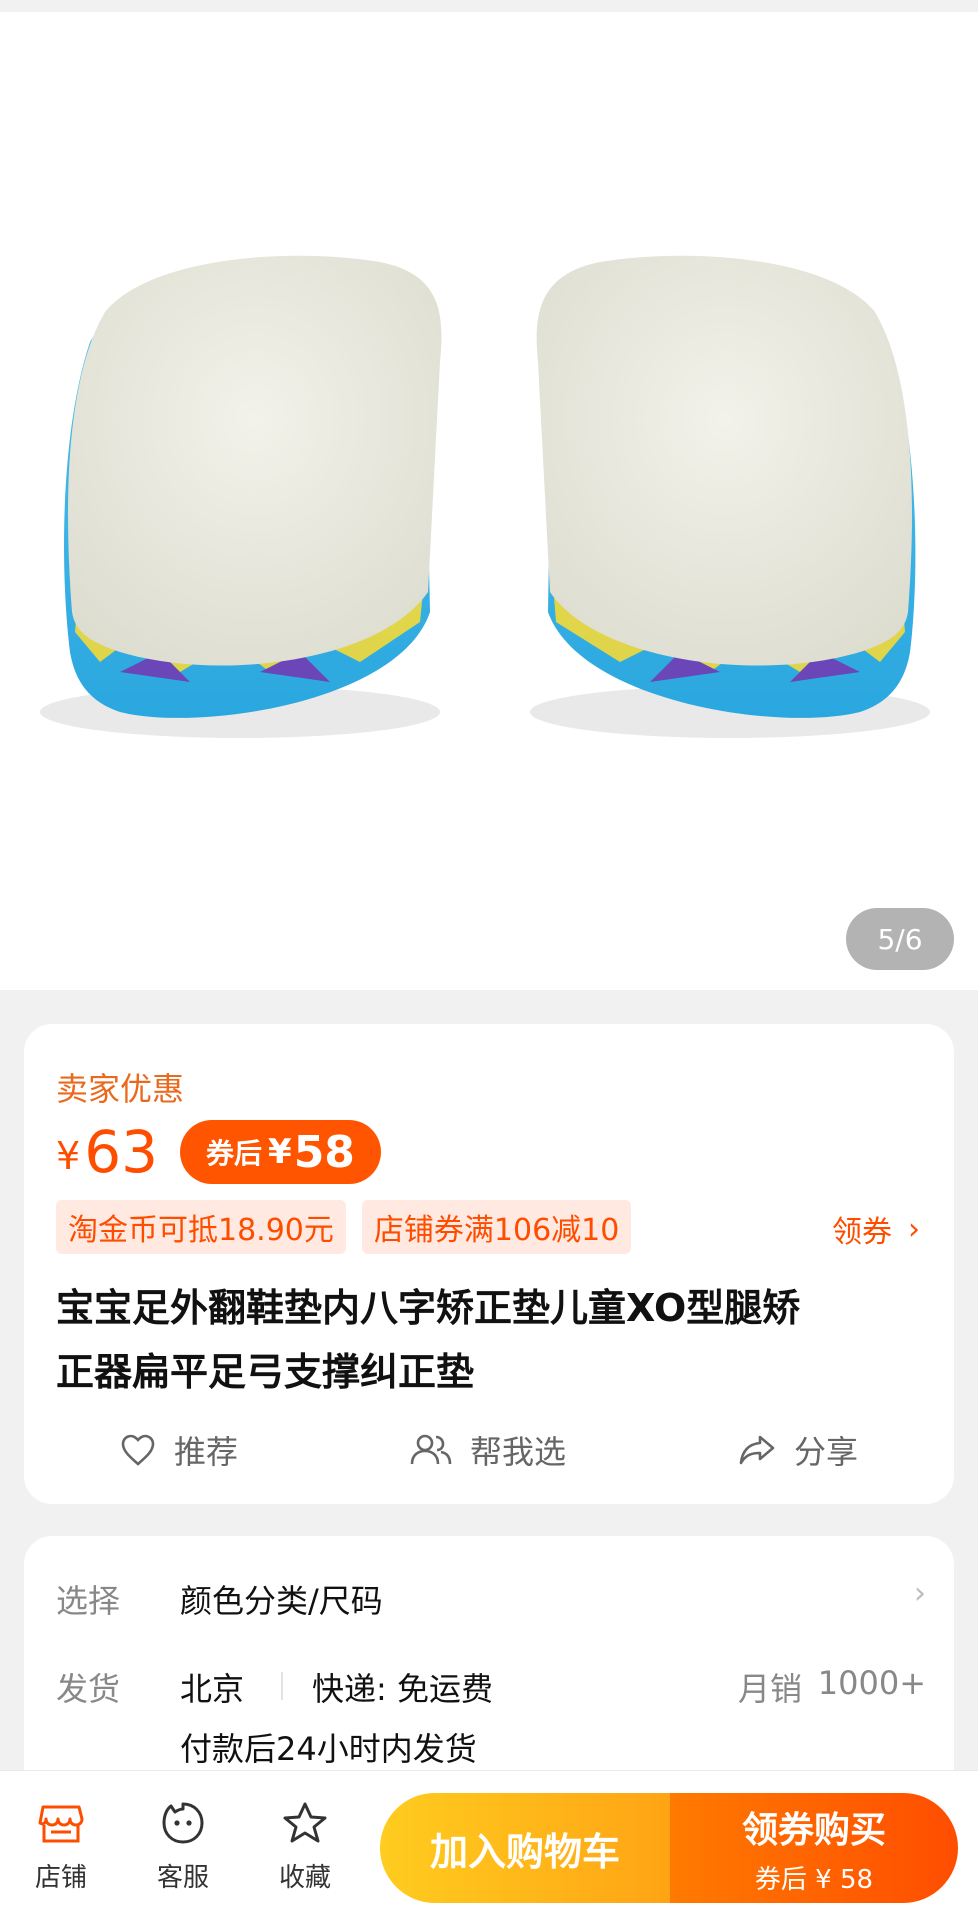 This screenshot has width=978, height=1920. I want to click on buy-main-label: 领券购买, so click(813, 1830).